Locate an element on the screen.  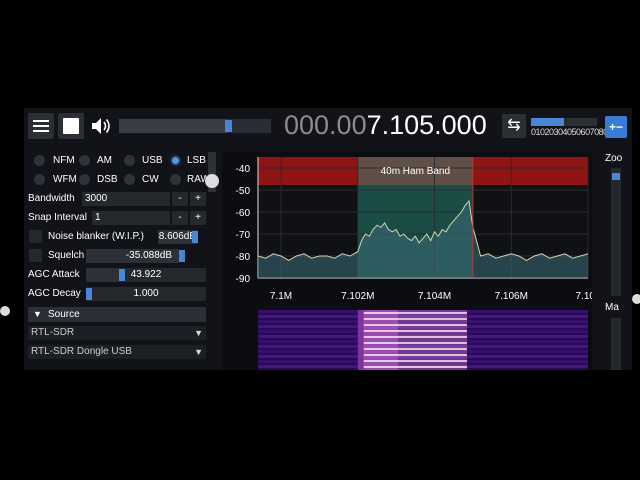
y-tick-label: -50 is located at coordinates (243, 191).